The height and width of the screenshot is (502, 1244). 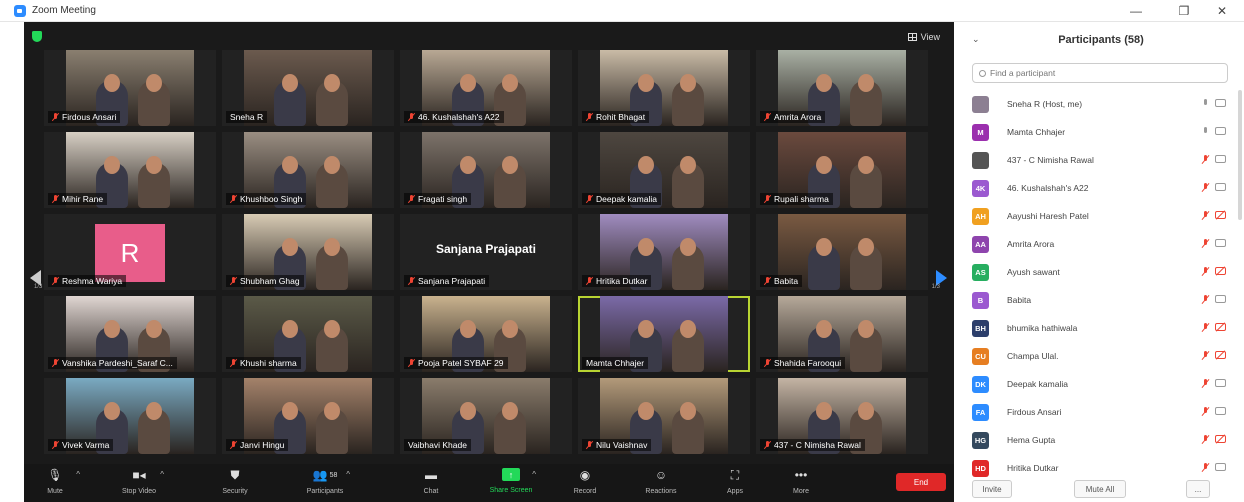 I want to click on participant-row: FA Firdous Ansari, so click(x=1103, y=412).